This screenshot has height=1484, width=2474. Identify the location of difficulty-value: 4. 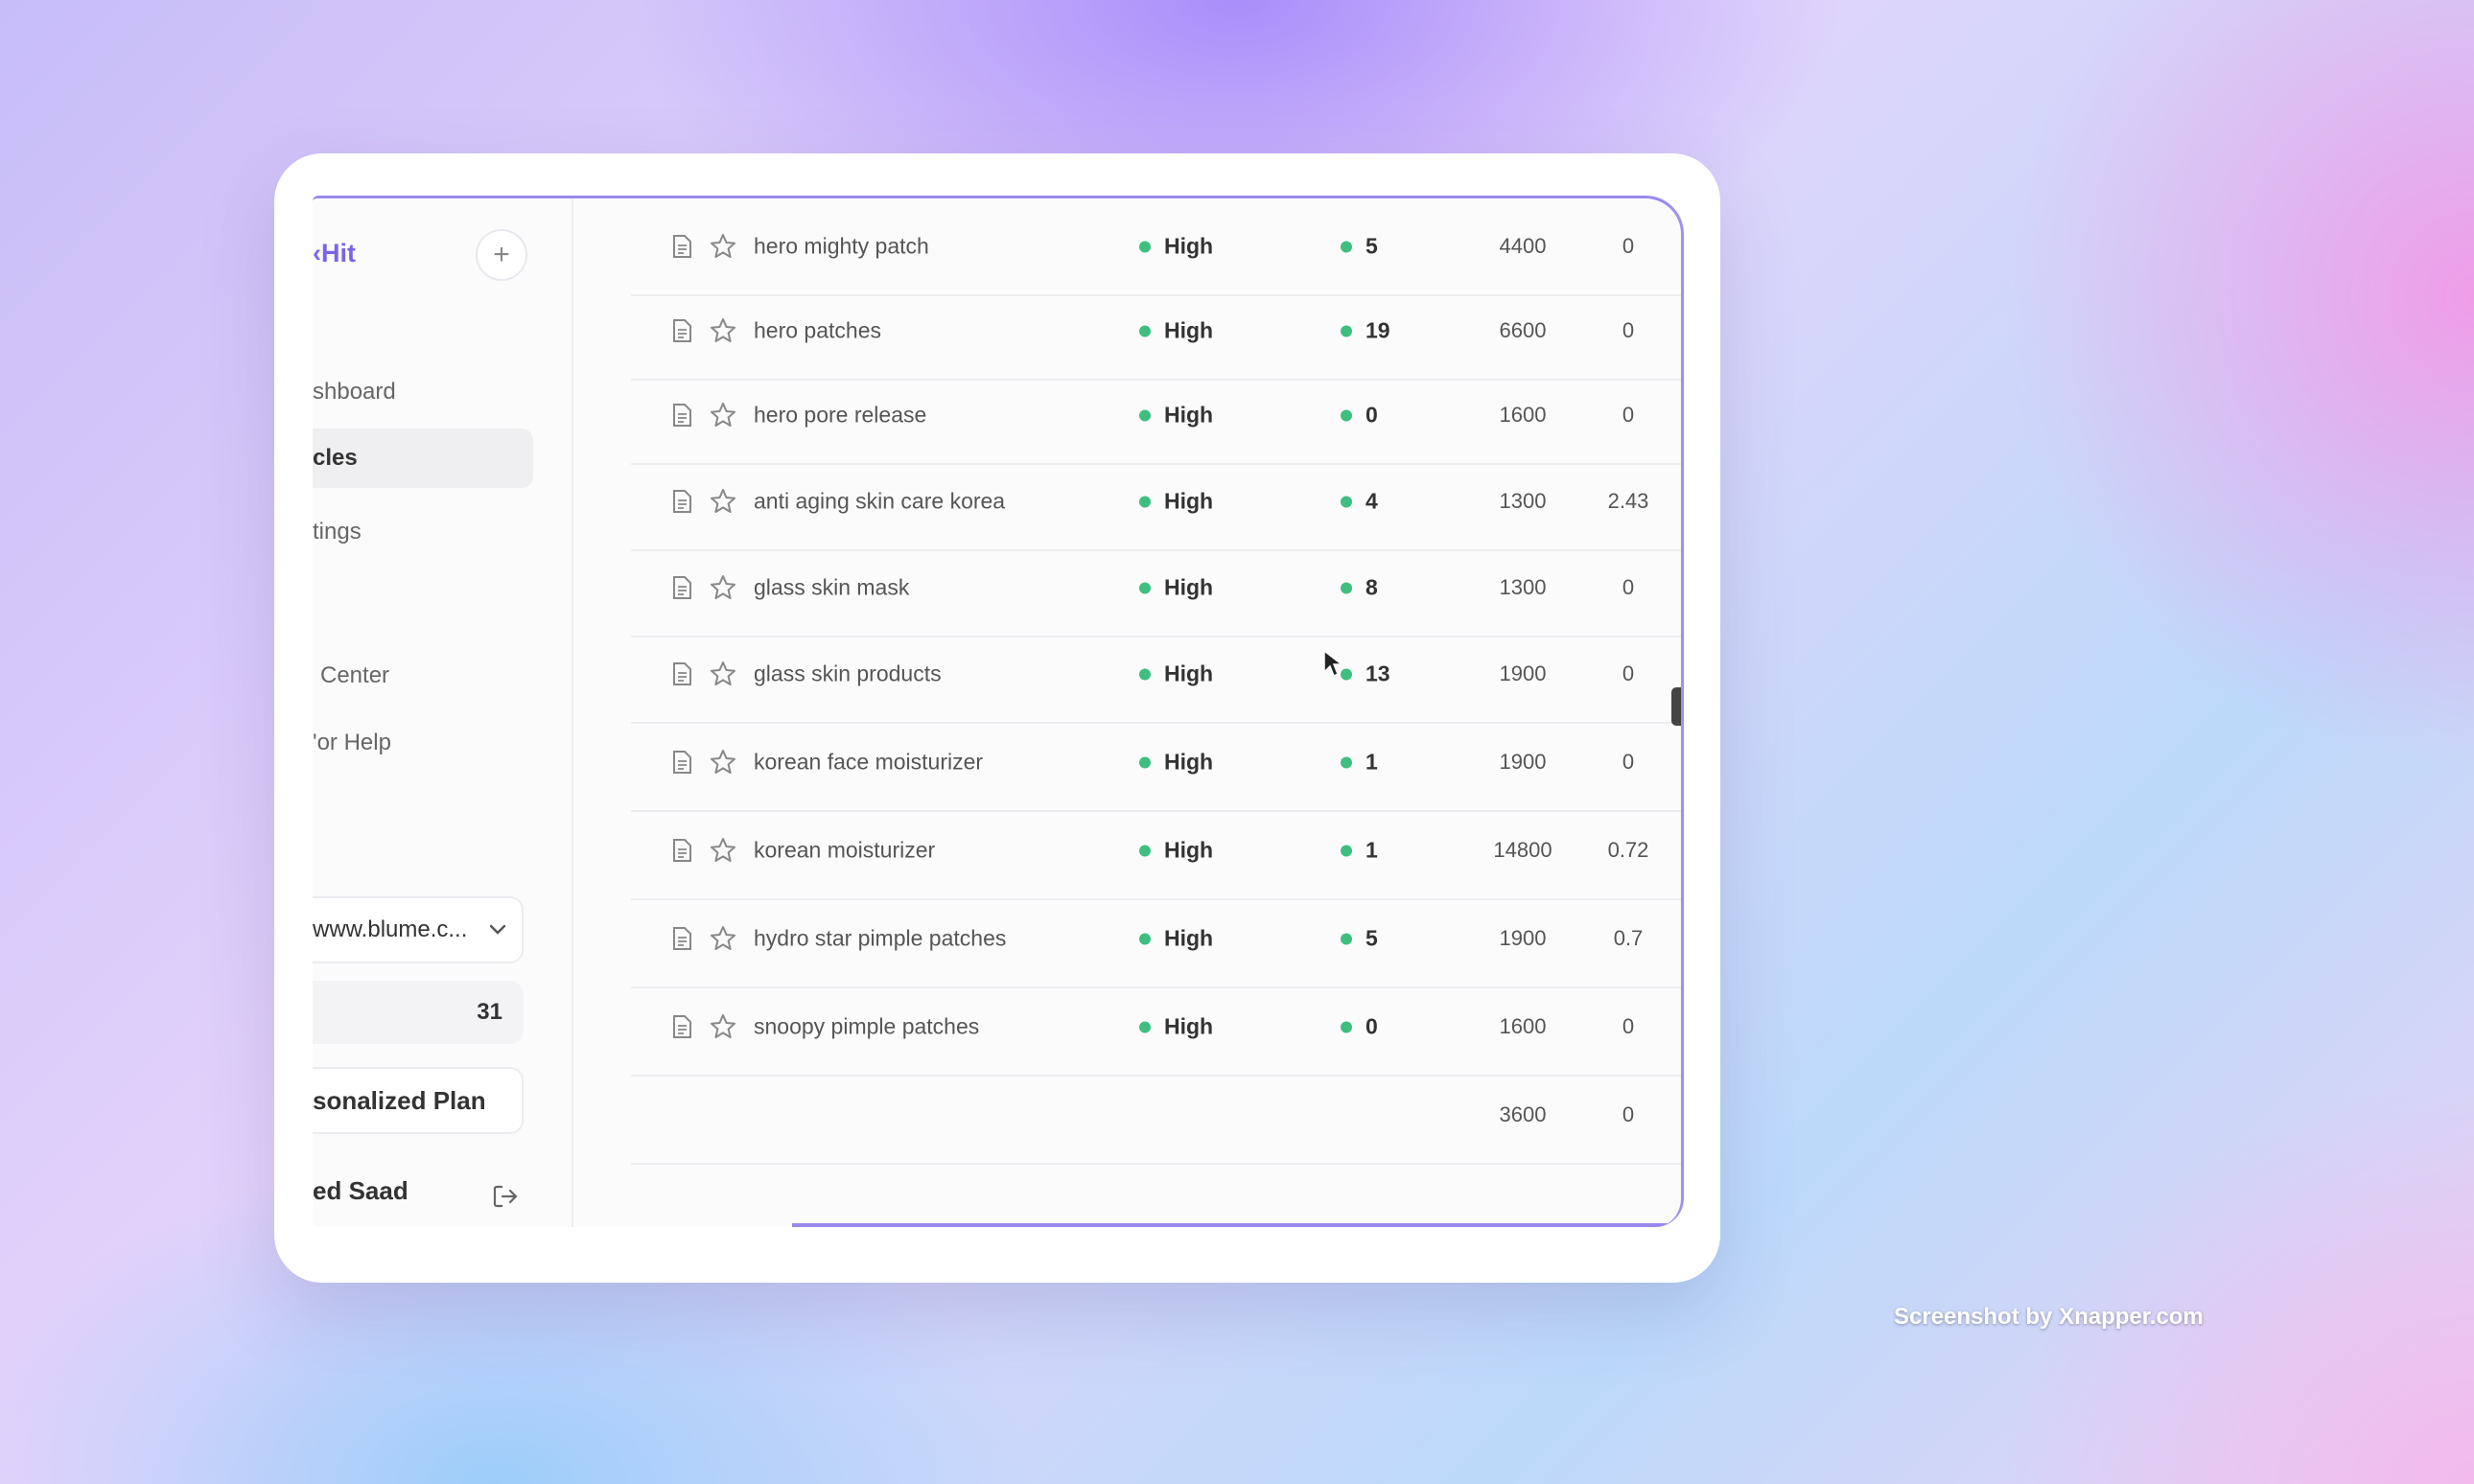
(1359, 502).